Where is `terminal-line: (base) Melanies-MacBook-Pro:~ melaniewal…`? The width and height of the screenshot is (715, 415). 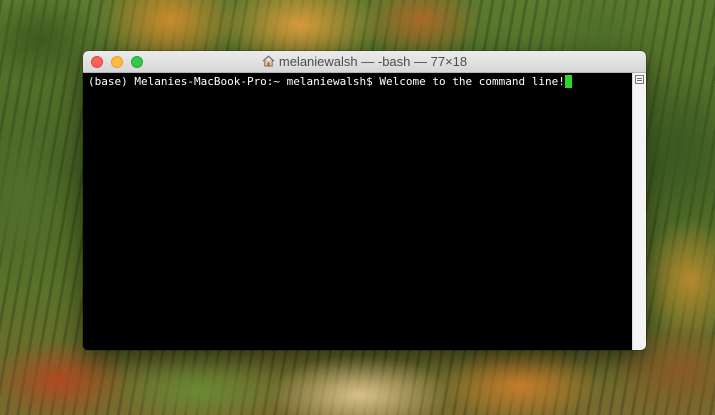
terminal-line: (base) Melanies-MacBook-Pro:~ melaniewal… is located at coordinates (360, 82).